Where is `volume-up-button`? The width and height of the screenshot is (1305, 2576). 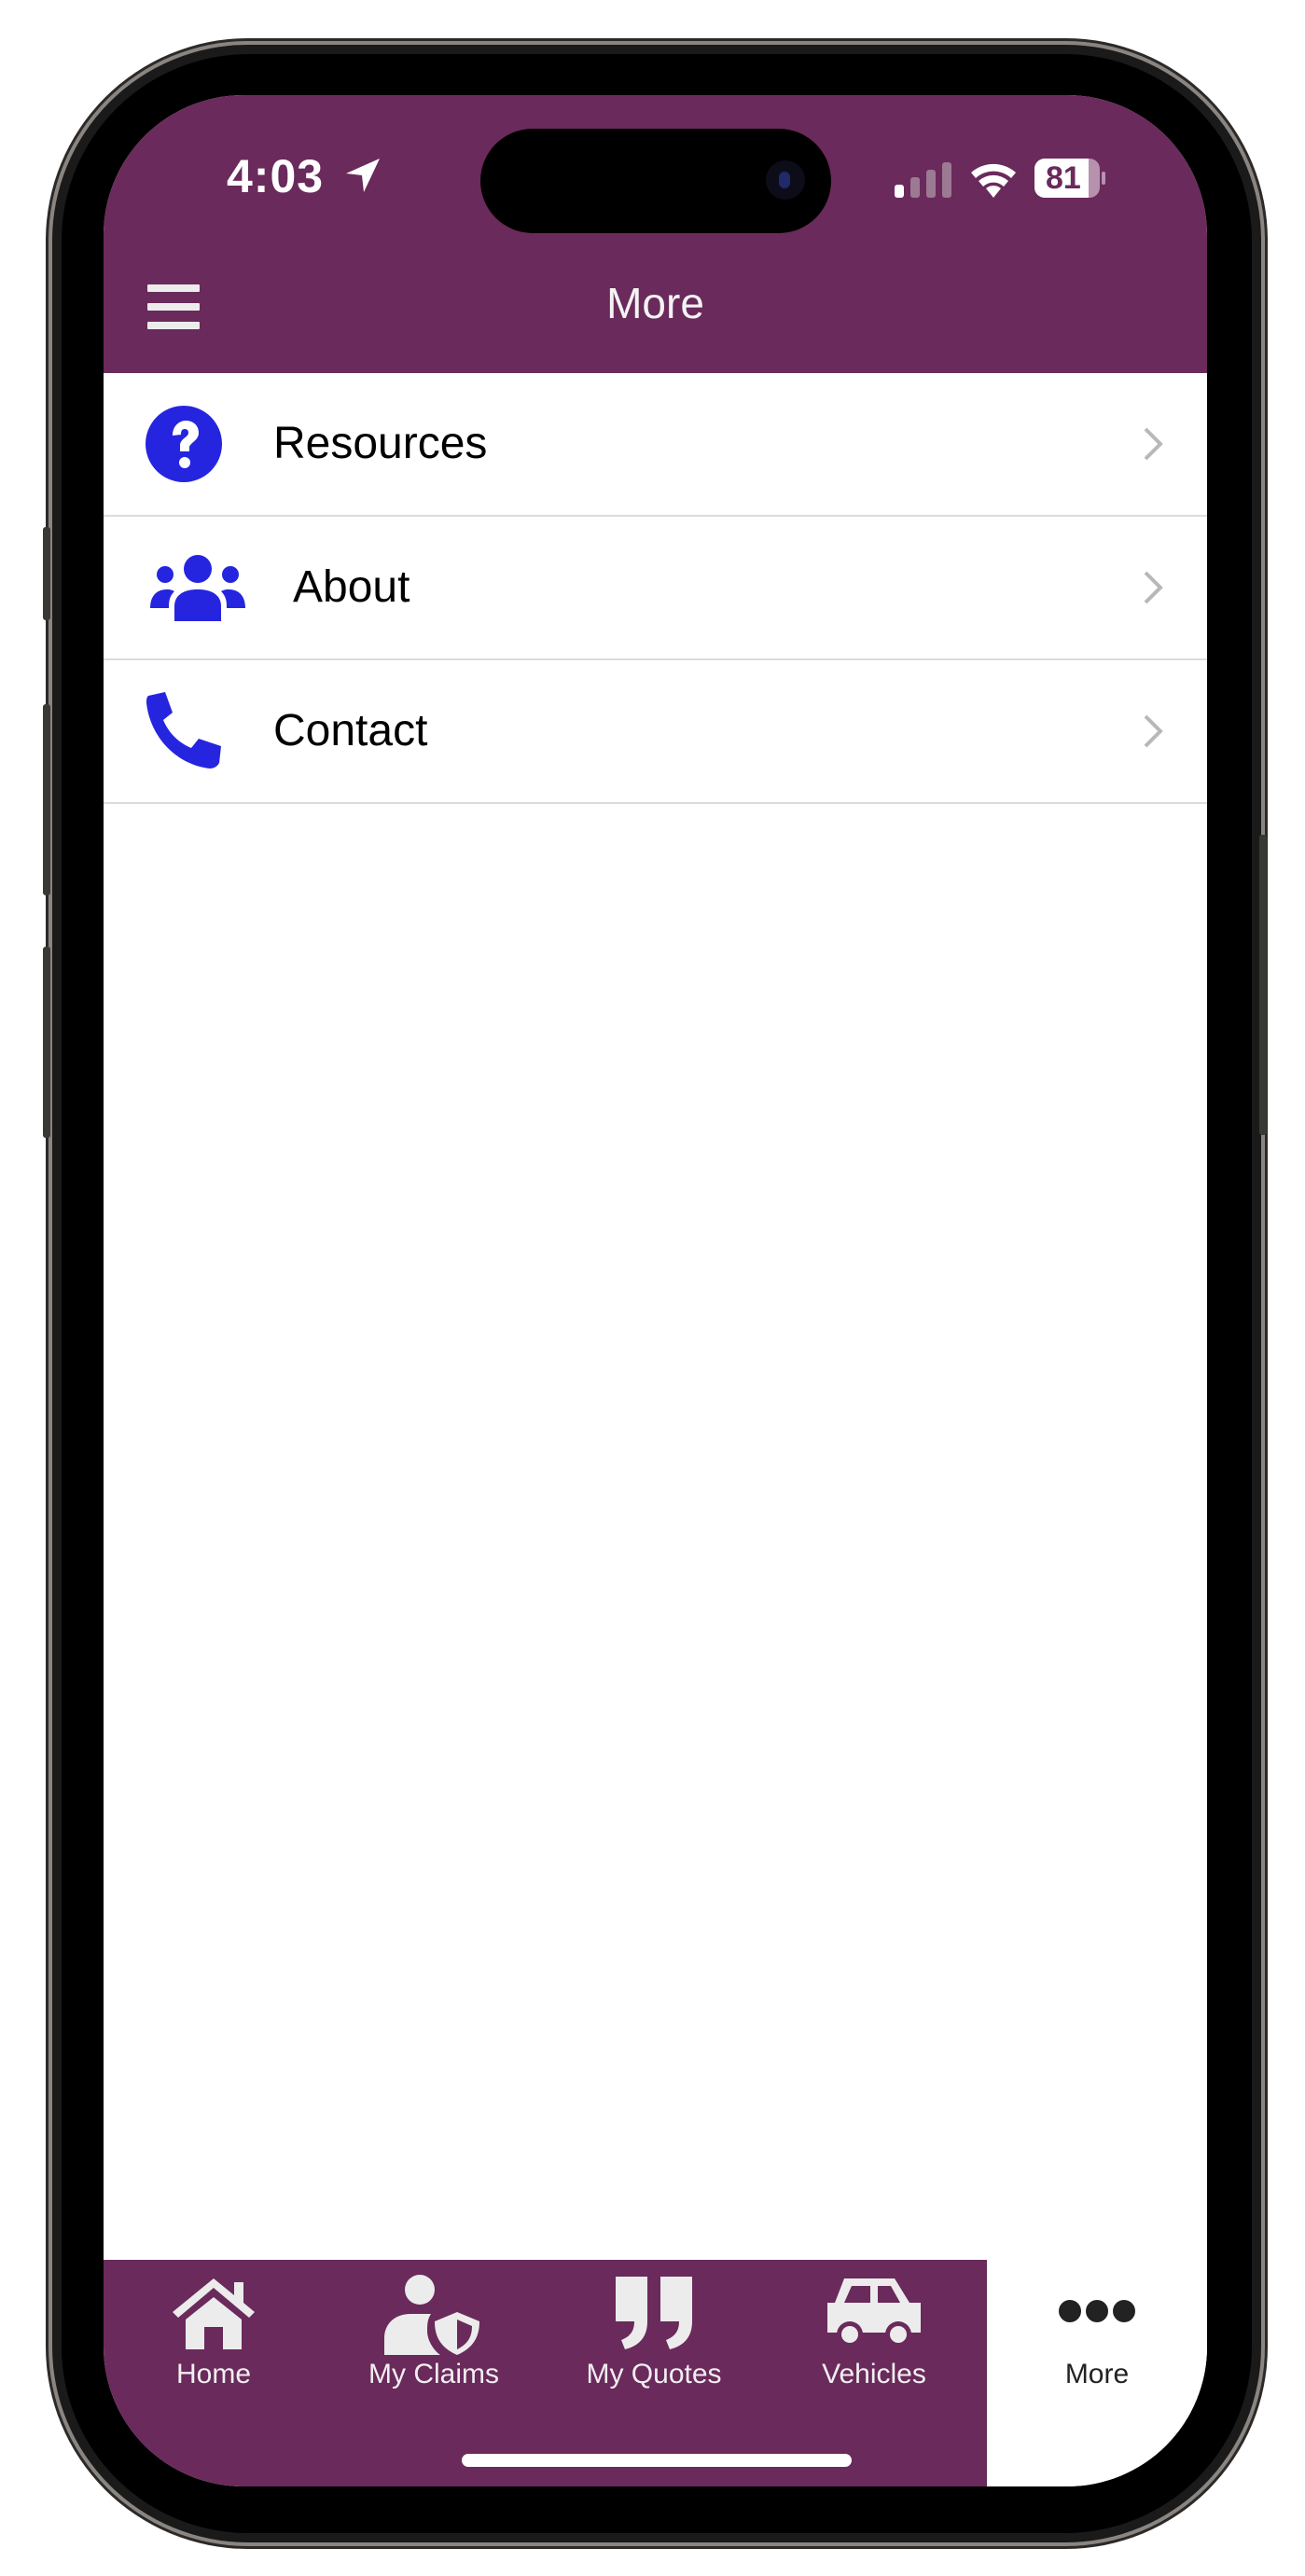 volume-up-button is located at coordinates (46, 799).